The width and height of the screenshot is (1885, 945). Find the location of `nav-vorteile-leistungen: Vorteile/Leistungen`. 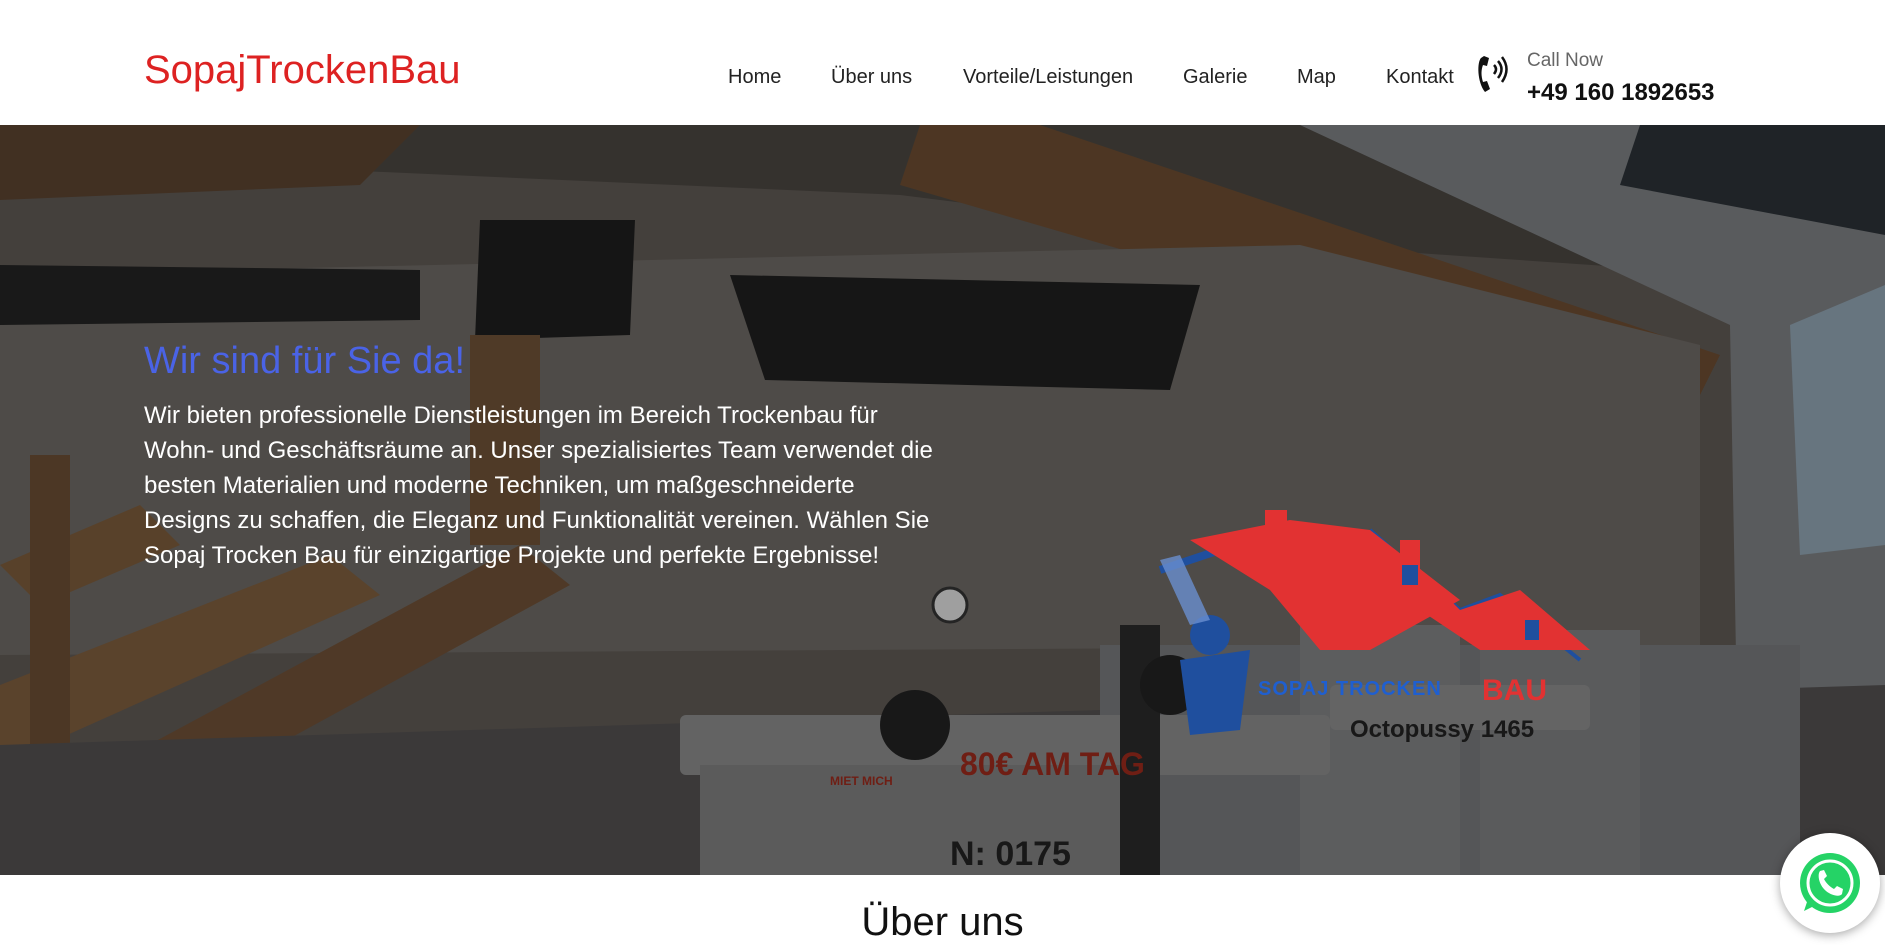

nav-vorteile-leistungen: Vorteile/Leistungen is located at coordinates (1048, 77).